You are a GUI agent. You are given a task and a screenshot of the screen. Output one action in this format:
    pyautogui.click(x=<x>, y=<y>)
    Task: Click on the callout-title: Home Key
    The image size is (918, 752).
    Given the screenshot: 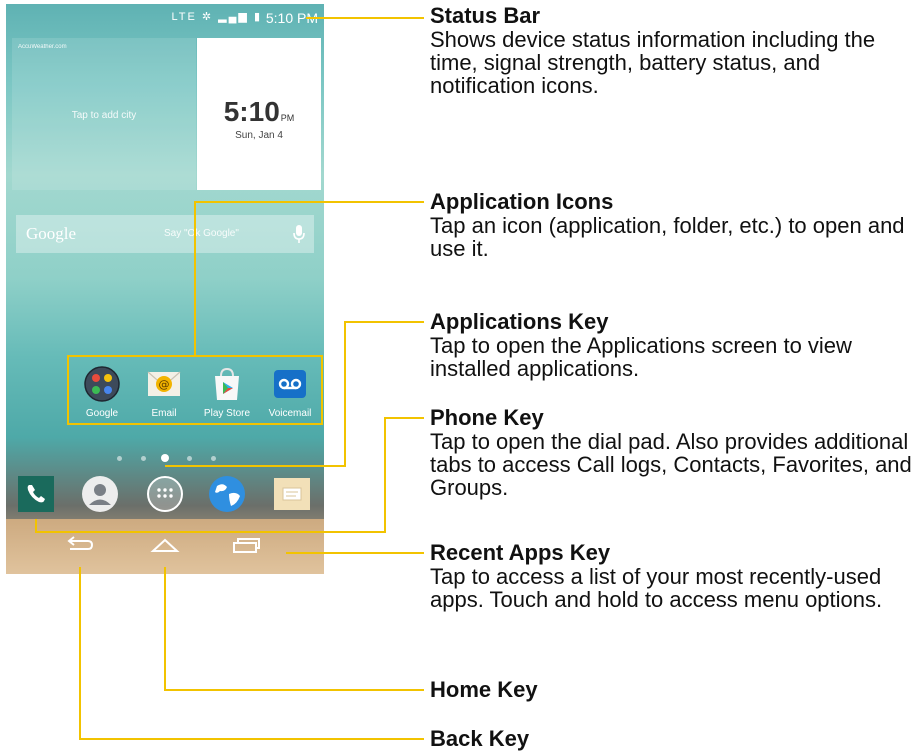 What is the action you would take?
    pyautogui.click(x=484, y=689)
    